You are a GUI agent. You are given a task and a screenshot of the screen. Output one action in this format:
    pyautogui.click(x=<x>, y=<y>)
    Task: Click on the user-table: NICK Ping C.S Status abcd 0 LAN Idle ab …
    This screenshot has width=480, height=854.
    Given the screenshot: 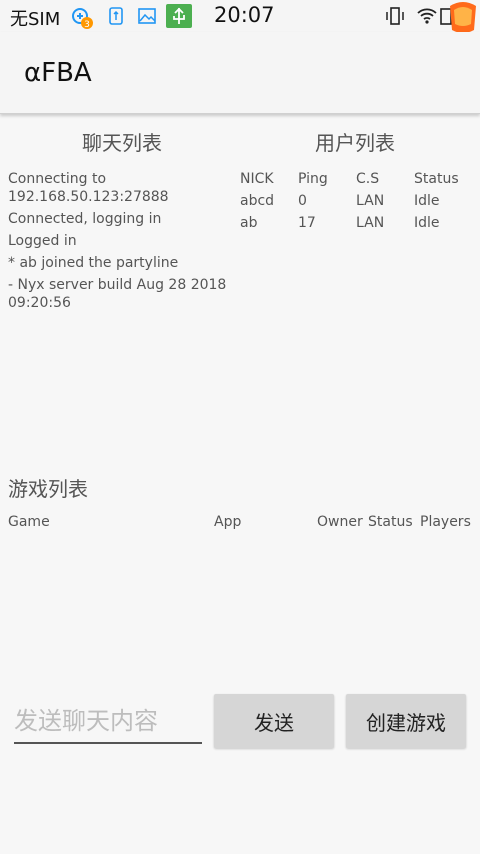 What is the action you would take?
    pyautogui.click(x=357, y=203)
    